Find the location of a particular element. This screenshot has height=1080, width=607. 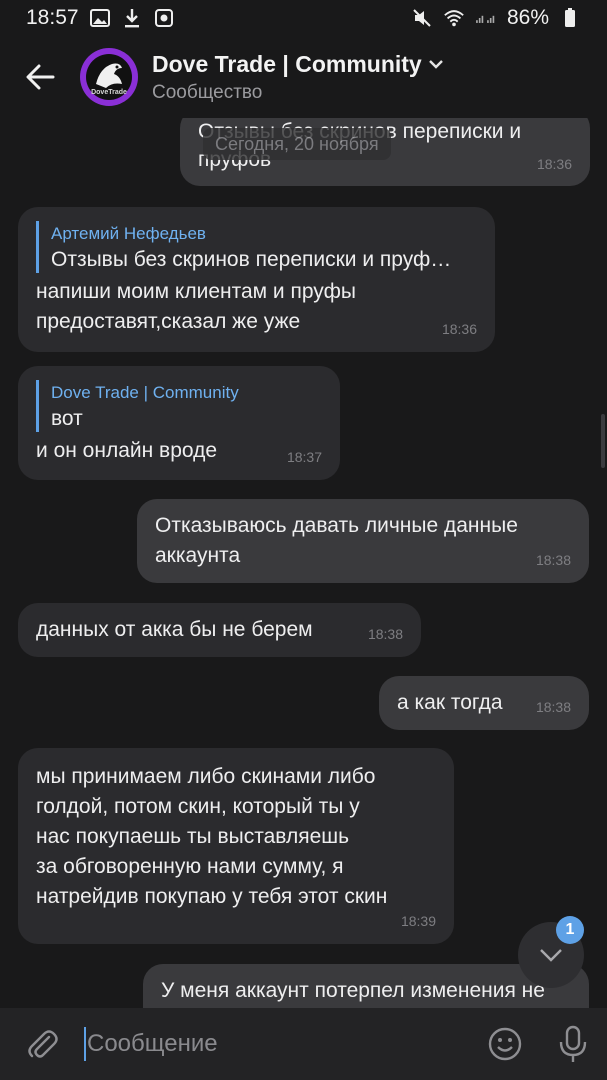

message-text-line: натрейдив покупаю у тебя этот скин is located at coordinates (212, 896).